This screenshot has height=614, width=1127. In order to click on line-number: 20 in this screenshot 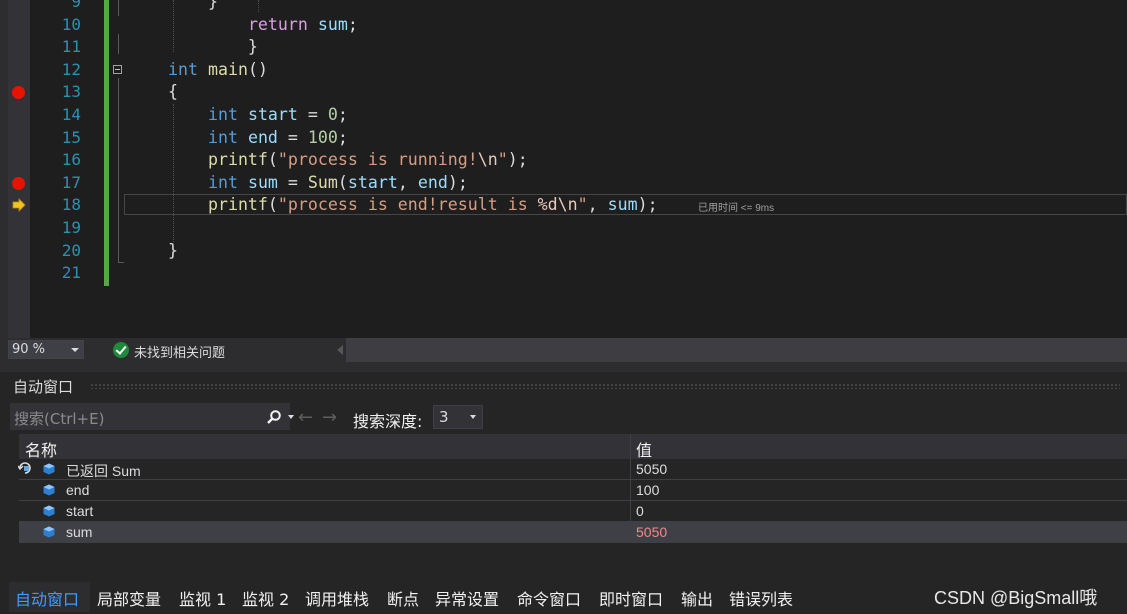, I will do `click(71, 250)`.